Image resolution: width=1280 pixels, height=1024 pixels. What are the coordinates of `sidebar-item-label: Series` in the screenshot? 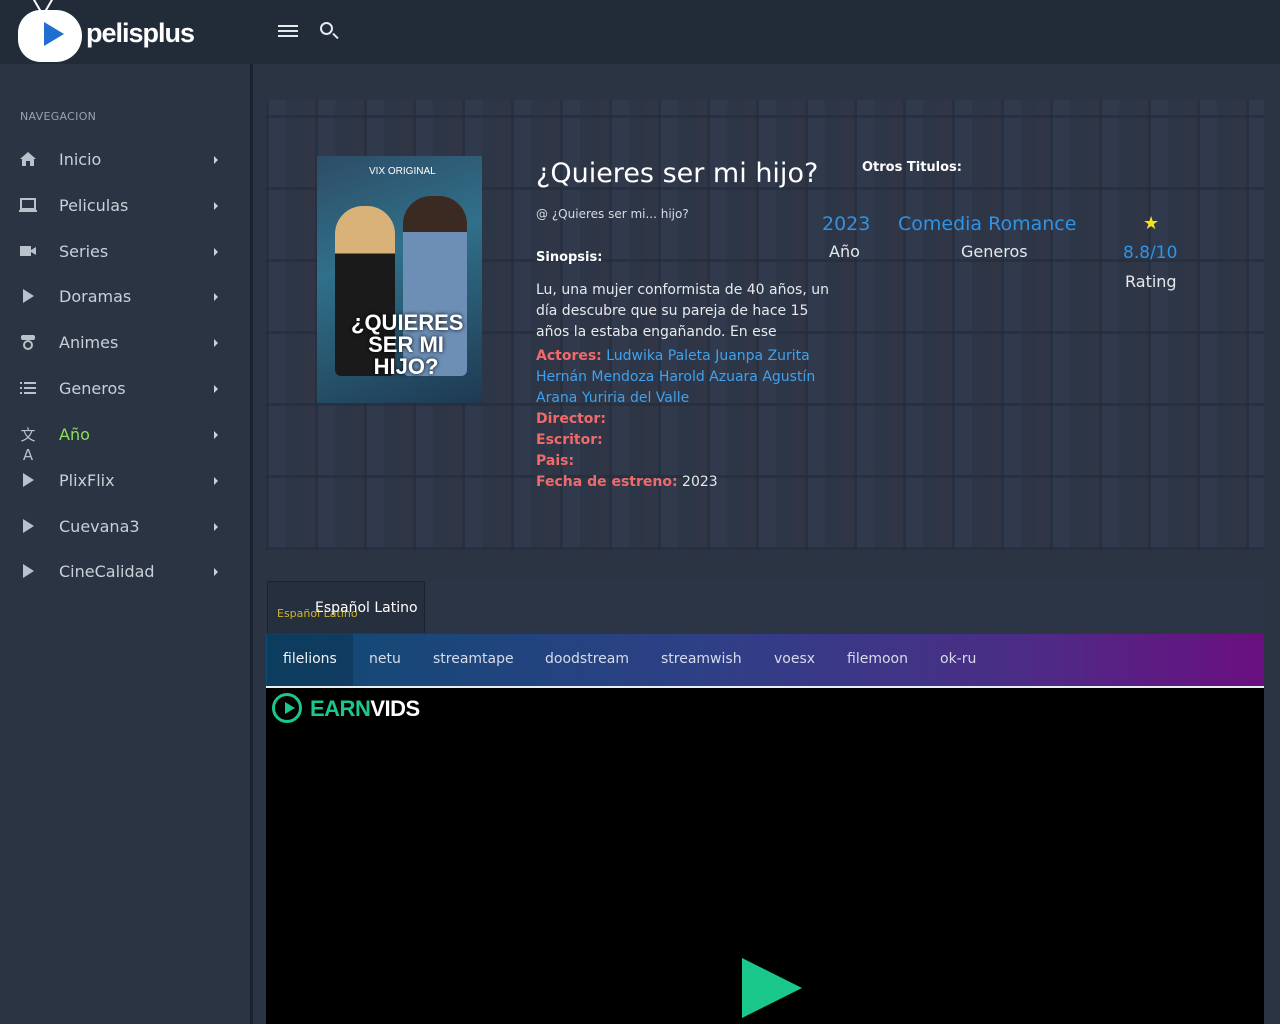 It's located at (84, 251).